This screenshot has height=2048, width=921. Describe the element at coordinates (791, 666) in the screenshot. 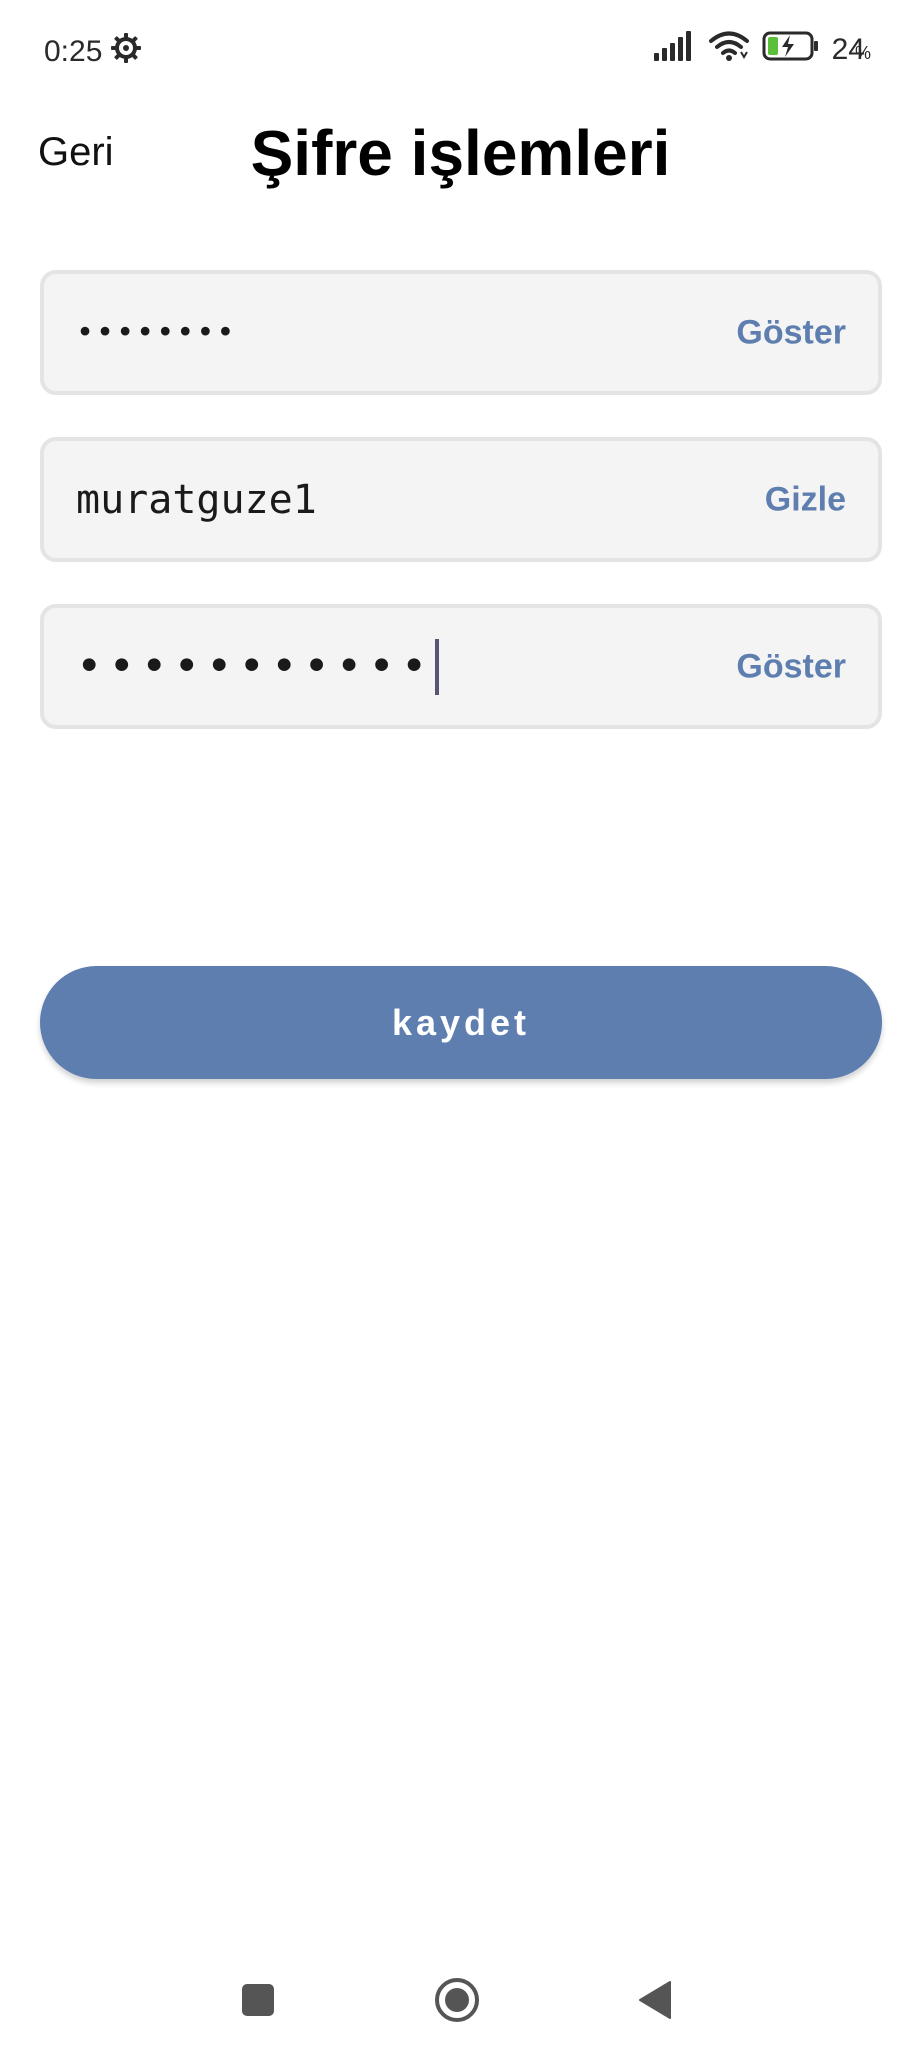

I see `show-confirm-password-button: Göster` at that location.